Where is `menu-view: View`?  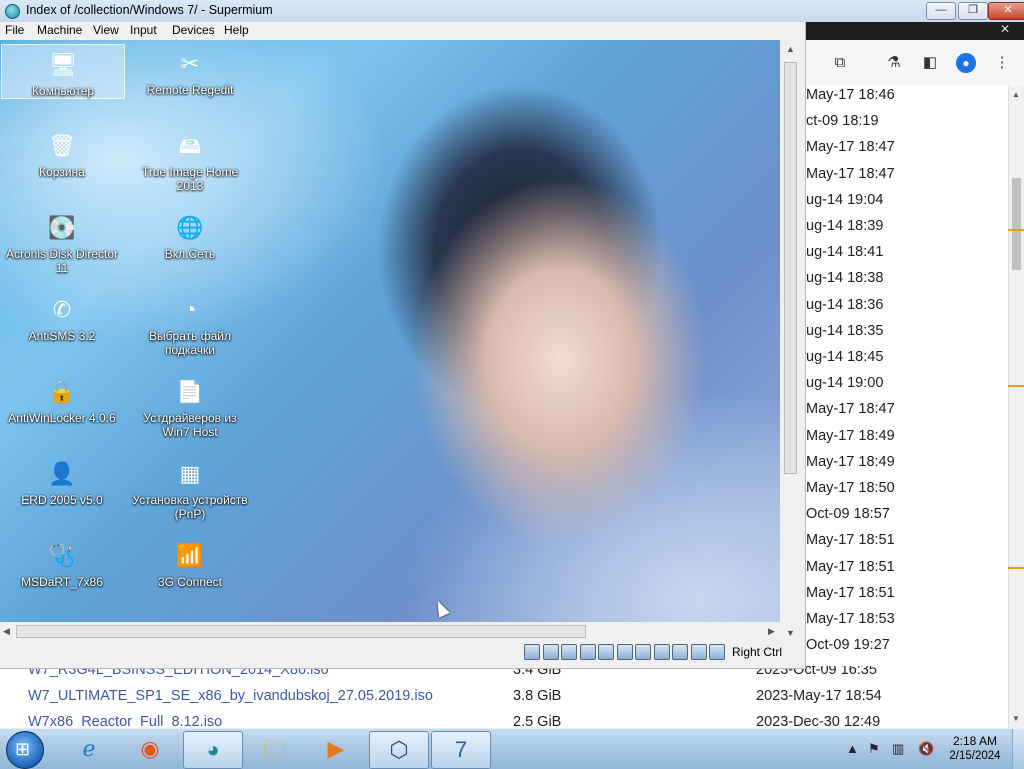 menu-view: View is located at coordinates (106, 30).